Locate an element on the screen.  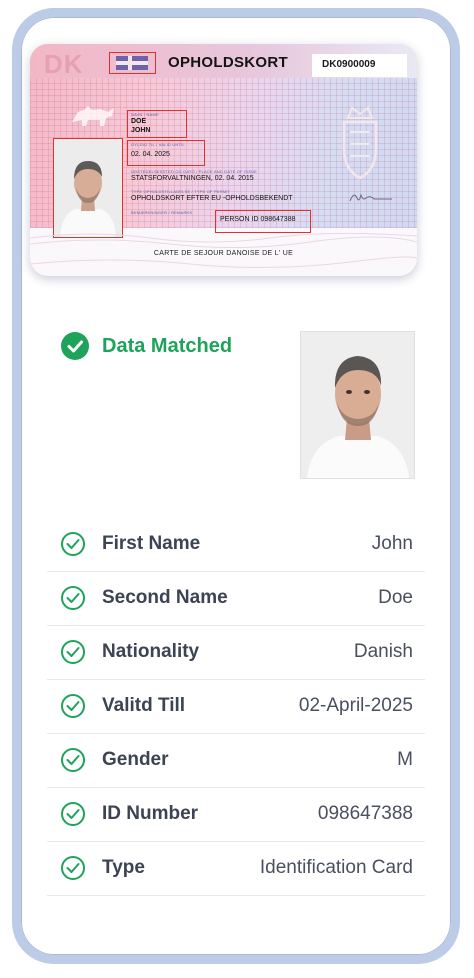
field-value: 098647388 is located at coordinates (365, 813).